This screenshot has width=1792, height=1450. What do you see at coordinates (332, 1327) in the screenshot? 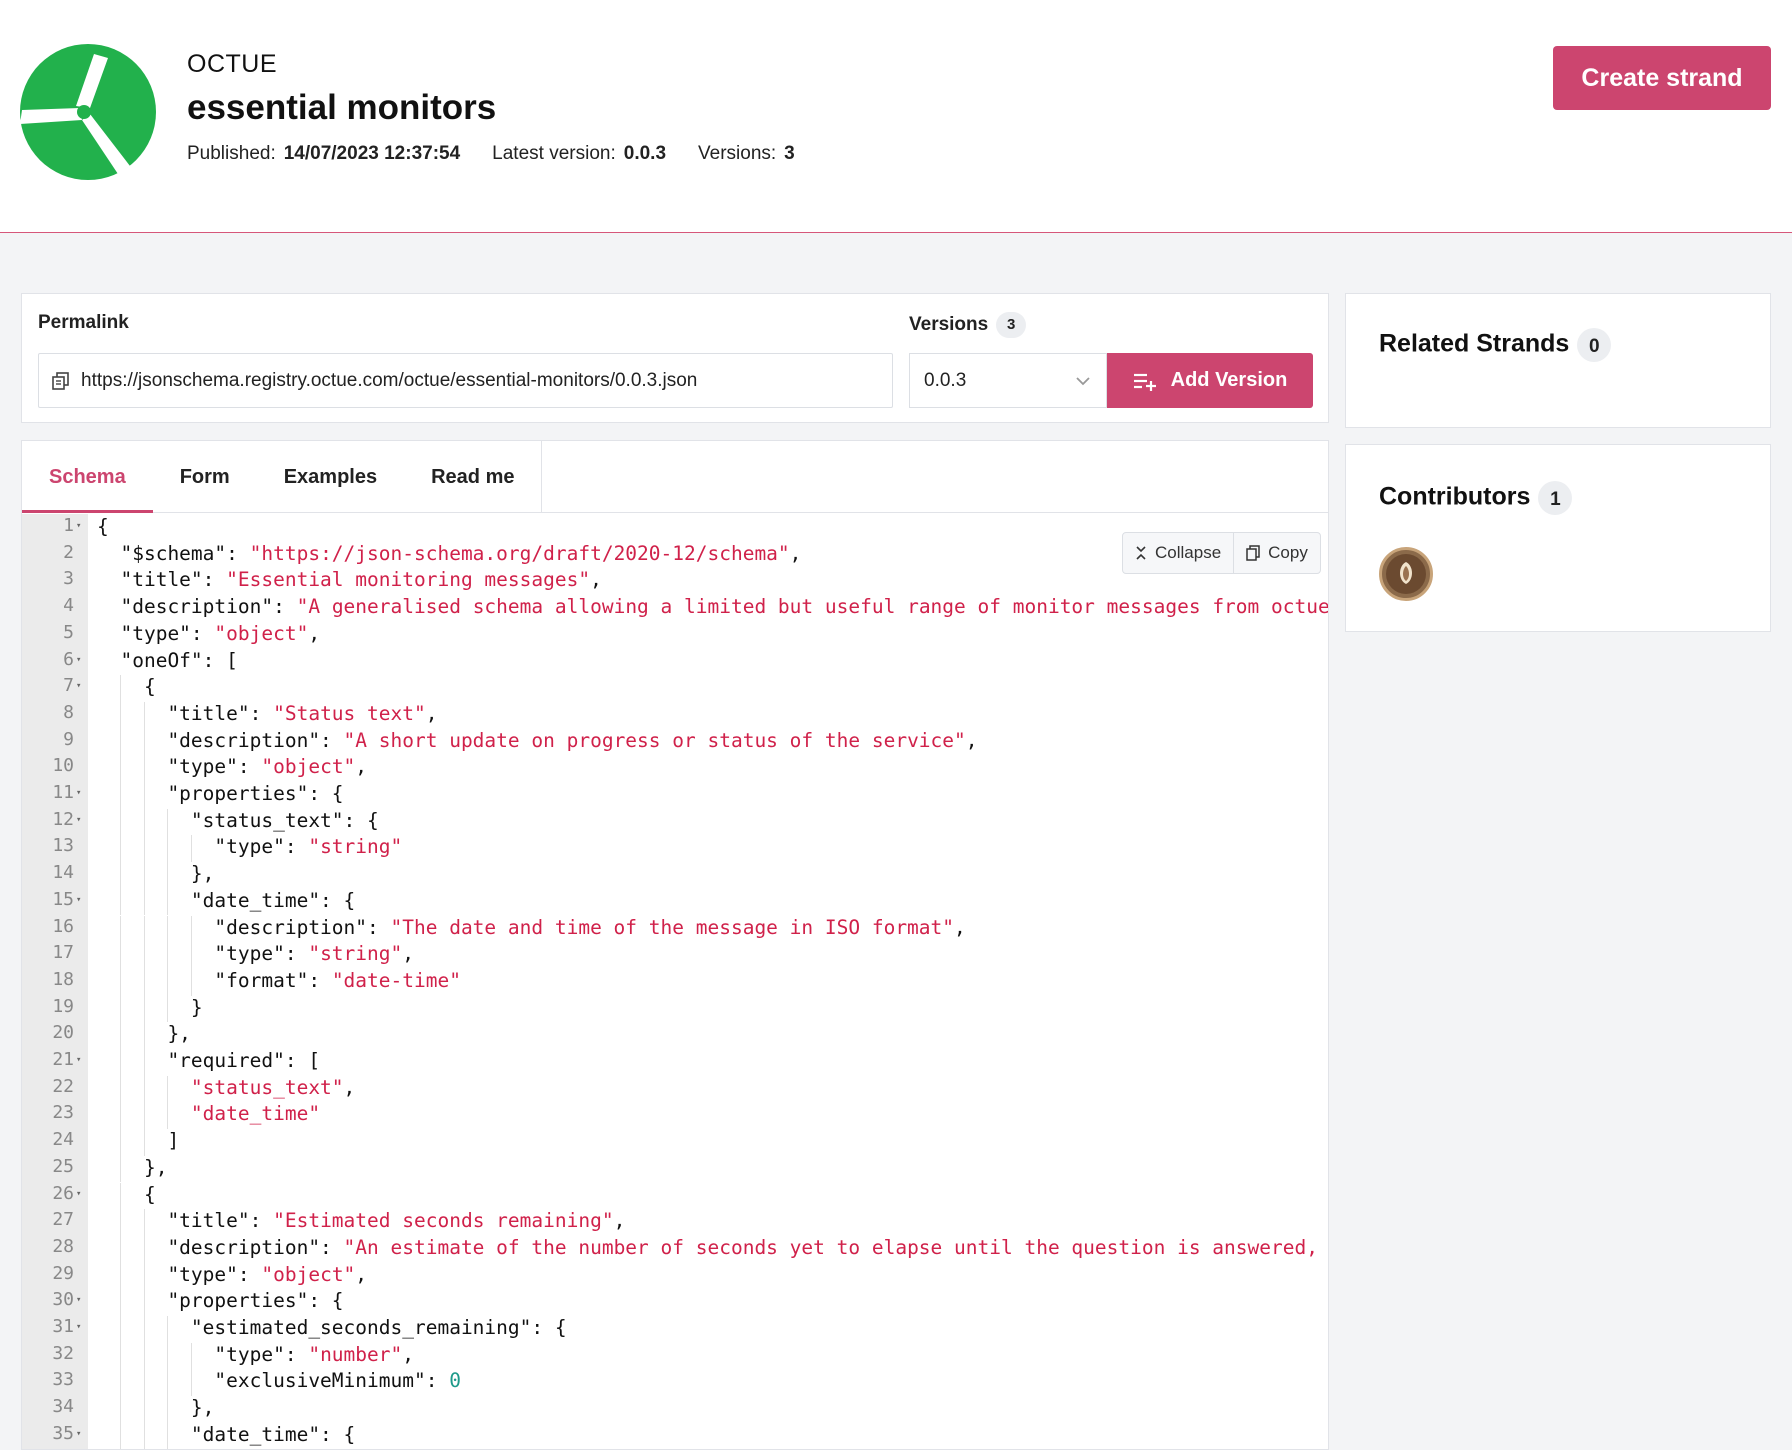
I see `code-line: "estimated_seconds_remaining": {` at bounding box center [332, 1327].